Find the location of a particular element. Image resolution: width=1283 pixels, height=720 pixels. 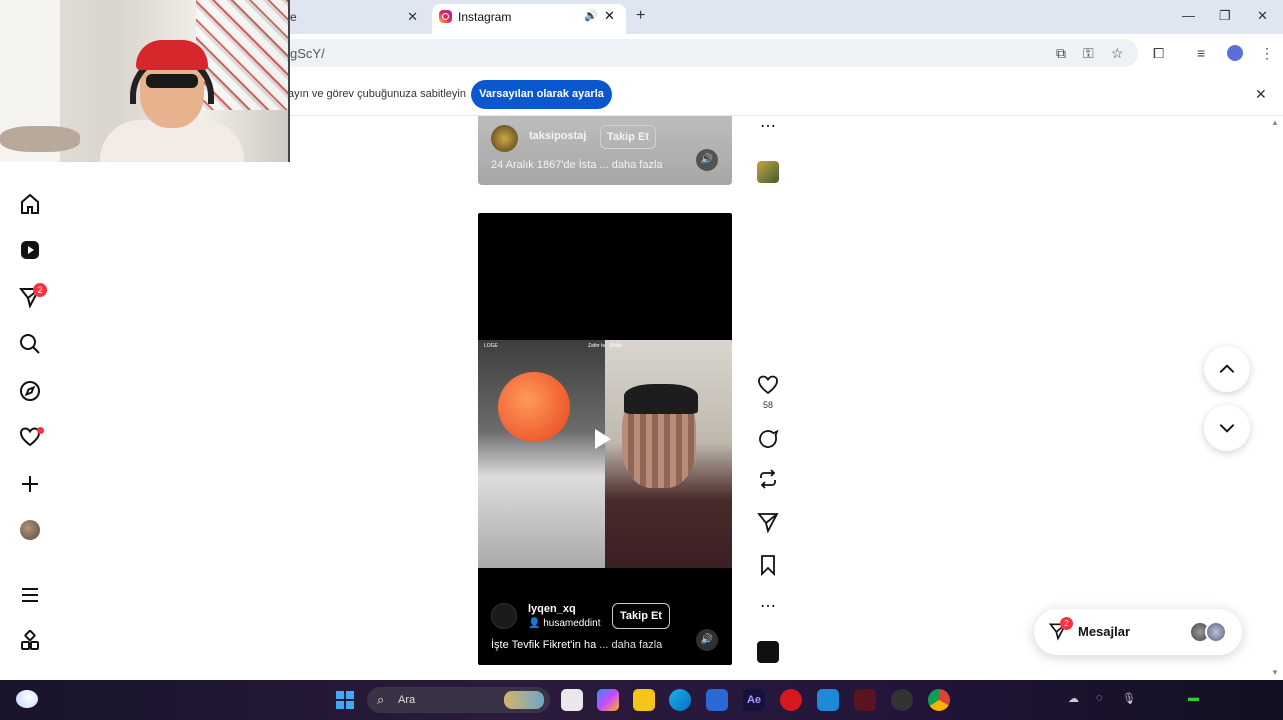

black-hat is located at coordinates (661, 399).